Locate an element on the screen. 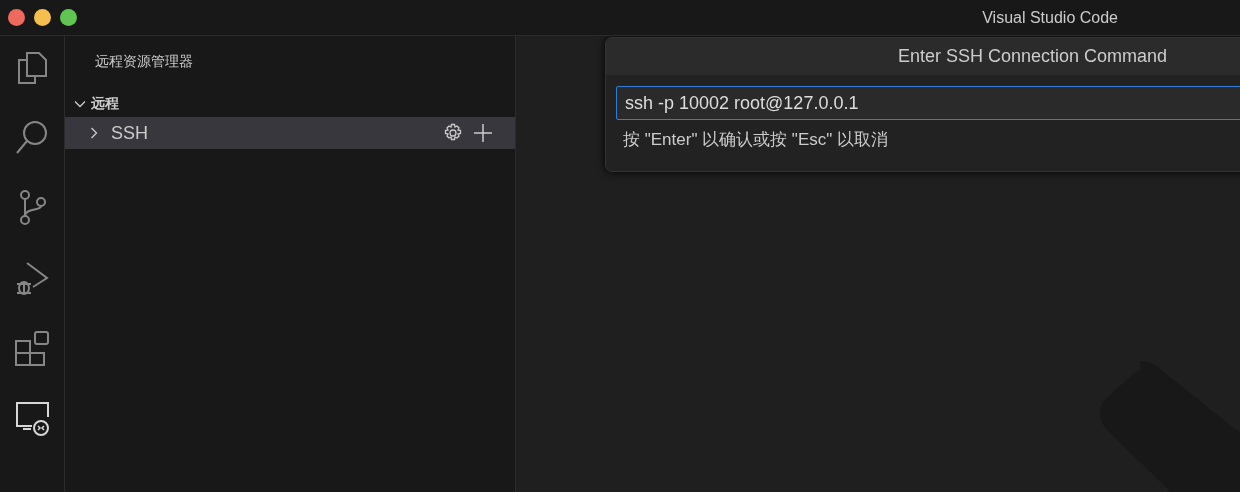 The height and width of the screenshot is (492, 1240). remote-explorer-icon is located at coordinates (32, 418).